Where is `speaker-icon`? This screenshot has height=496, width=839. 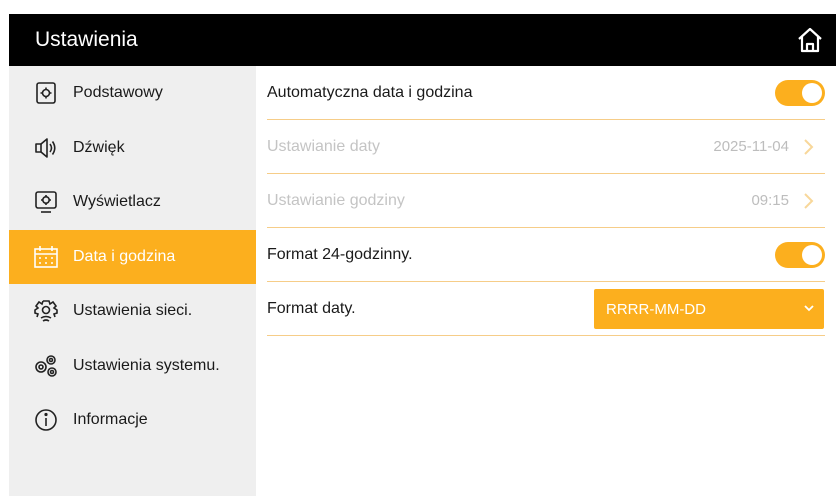
speaker-icon is located at coordinates (46, 148).